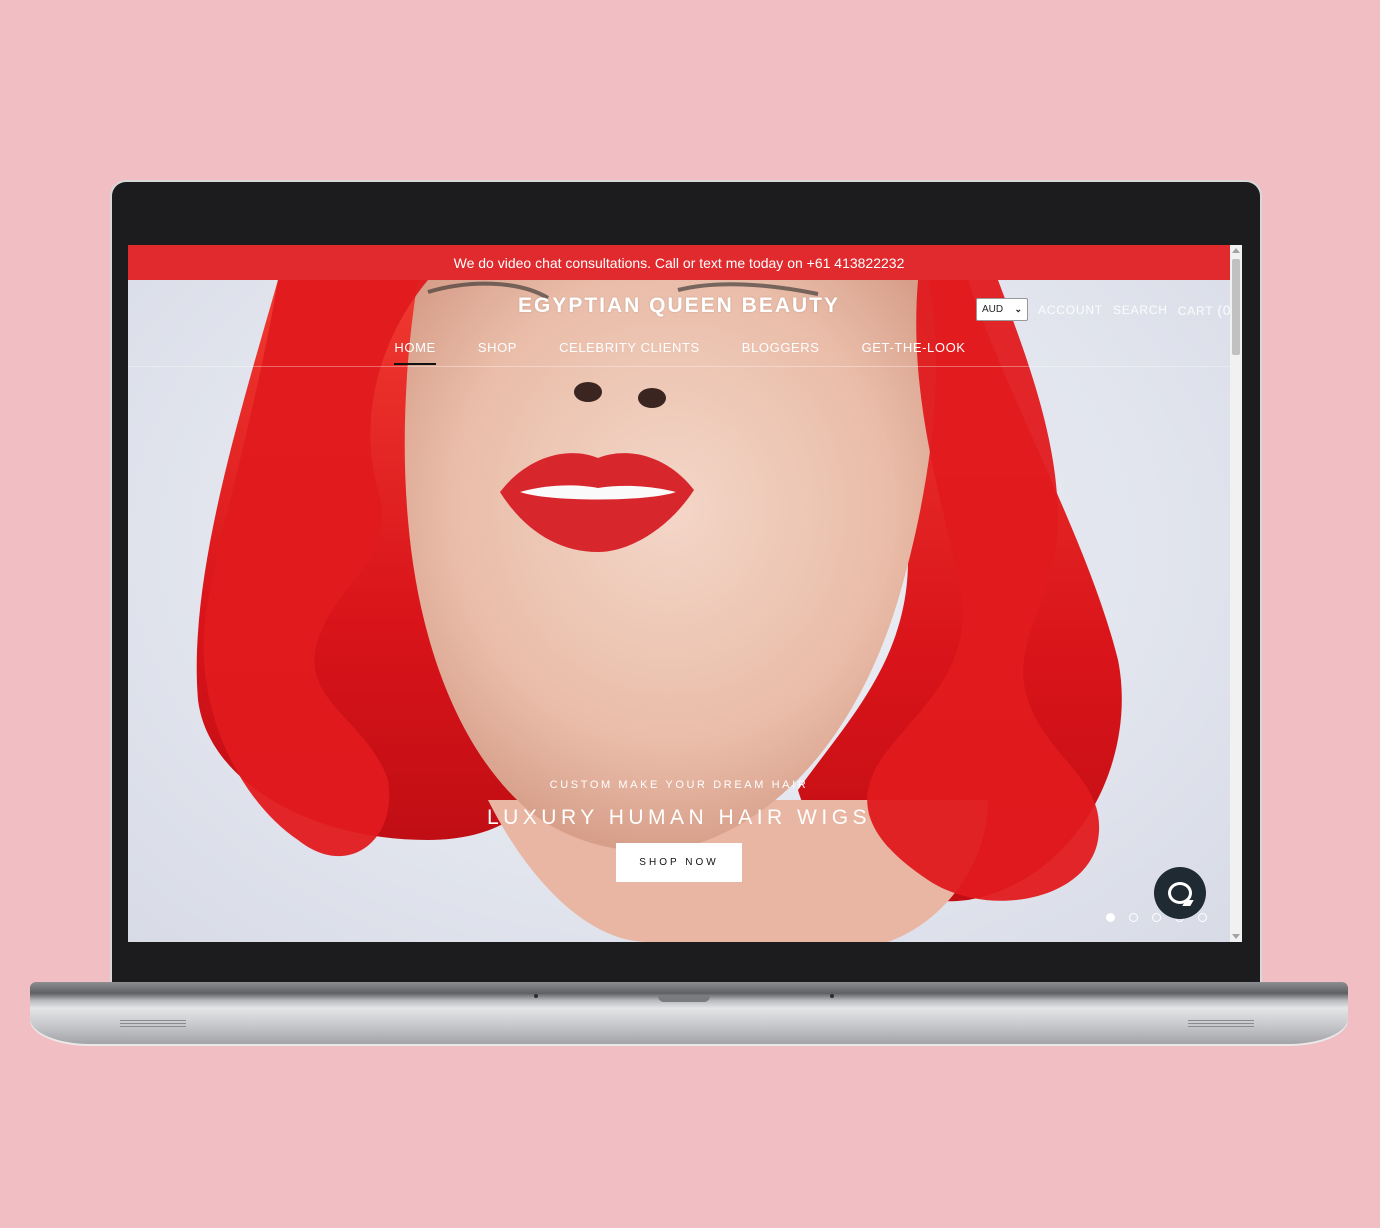 Image resolution: width=1380 pixels, height=1228 pixels. Describe the element at coordinates (684, 999) in the screenshot. I see `laptop-notch` at that location.